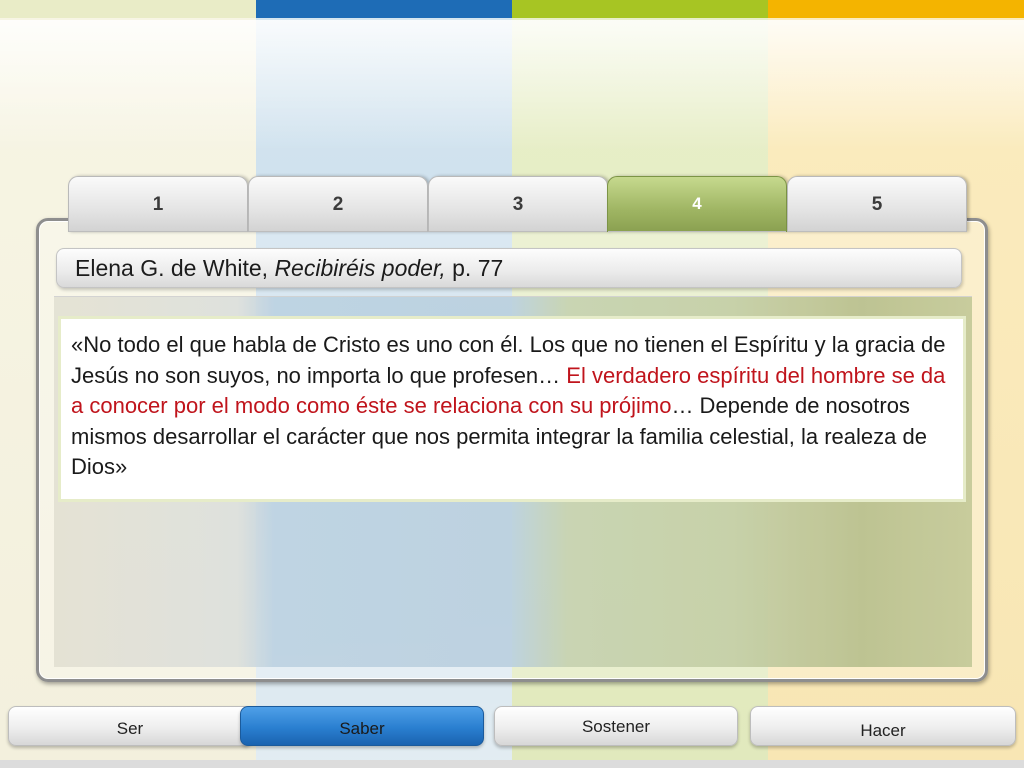  Describe the element at coordinates (512, 764) in the screenshot. I see `bottom-divider` at that location.